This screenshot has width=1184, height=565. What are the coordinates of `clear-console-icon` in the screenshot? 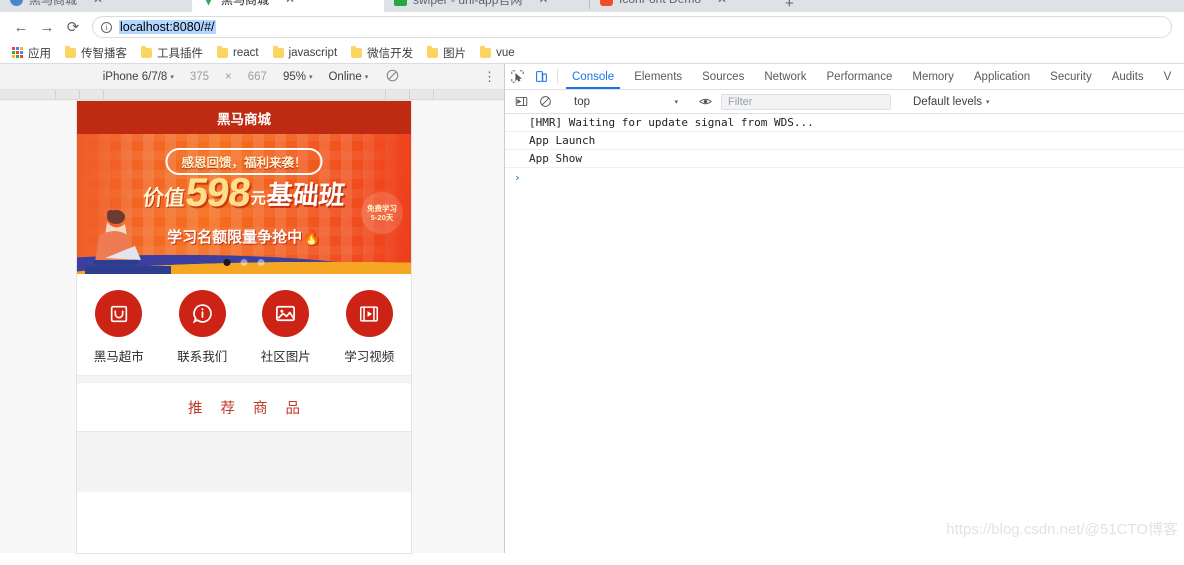 It's located at (545, 101).